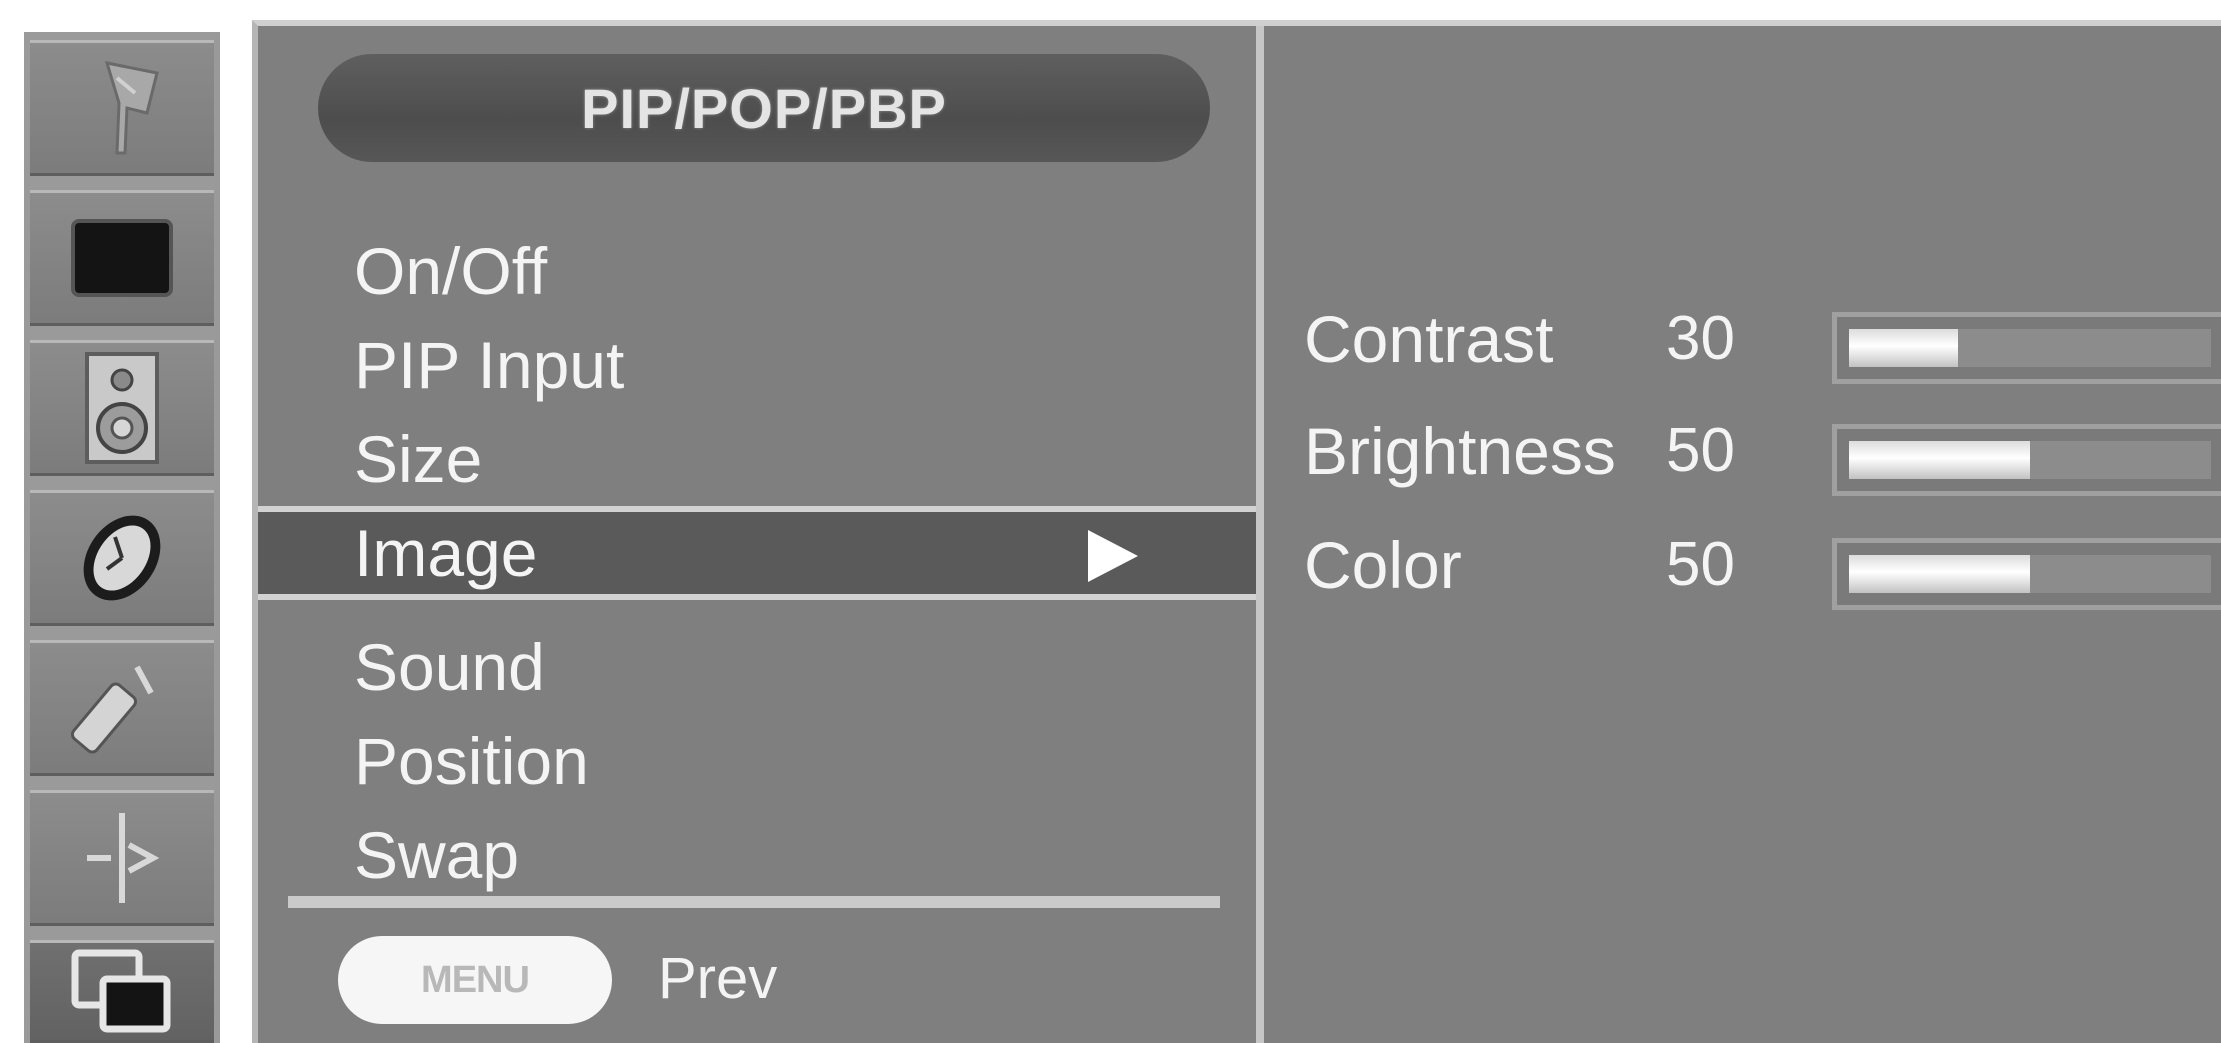  Describe the element at coordinates (1383, 565) in the screenshot. I see `setting-label: Color` at that location.